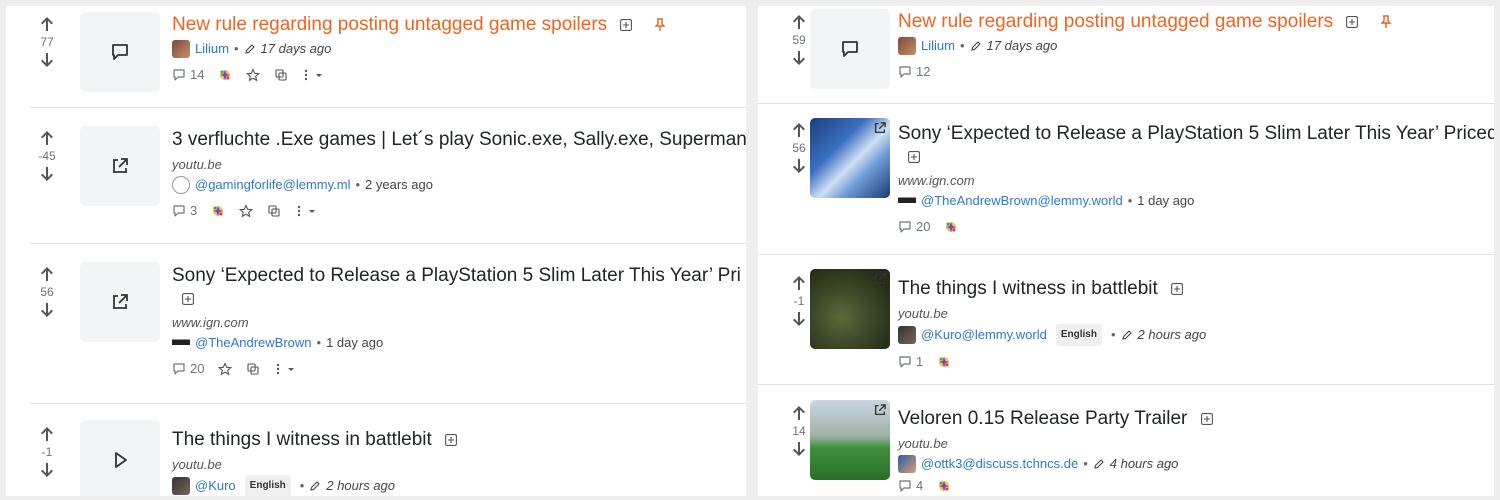  Describe the element at coordinates (1196, 361) in the screenshot. I see `post-actions: 1` at that location.